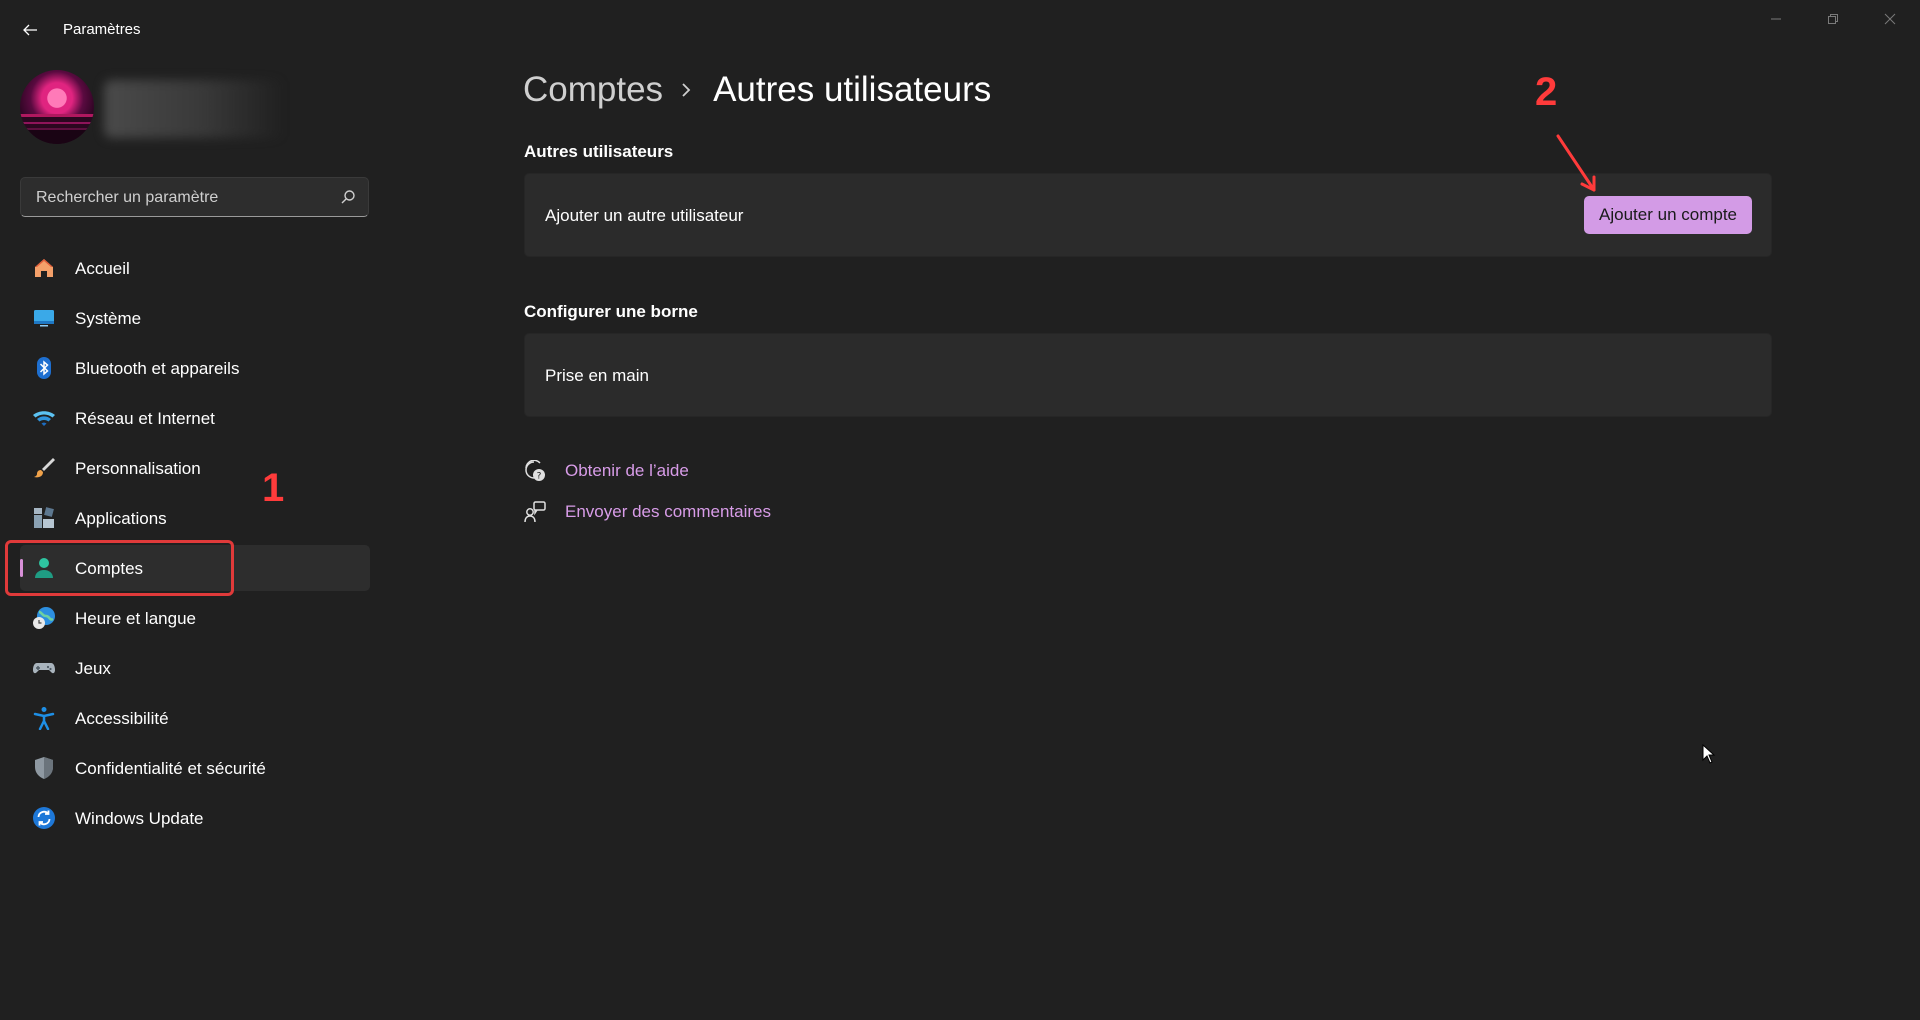 This screenshot has height=1020, width=1920. What do you see at coordinates (348, 197) in the screenshot?
I see `search-icon` at bounding box center [348, 197].